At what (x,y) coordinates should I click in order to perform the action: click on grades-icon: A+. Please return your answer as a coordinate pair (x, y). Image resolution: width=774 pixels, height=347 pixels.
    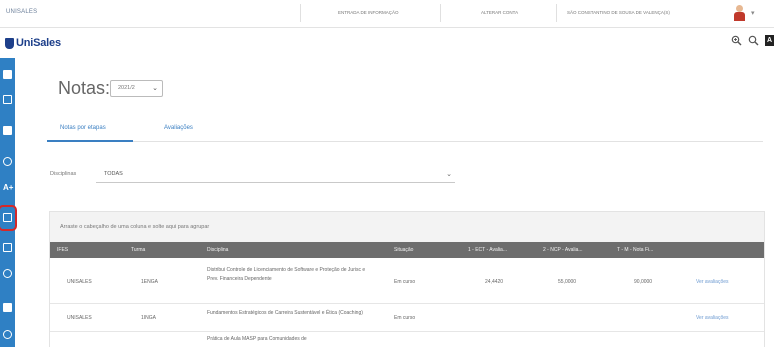
    Looking at the image, I should click on (8, 187).